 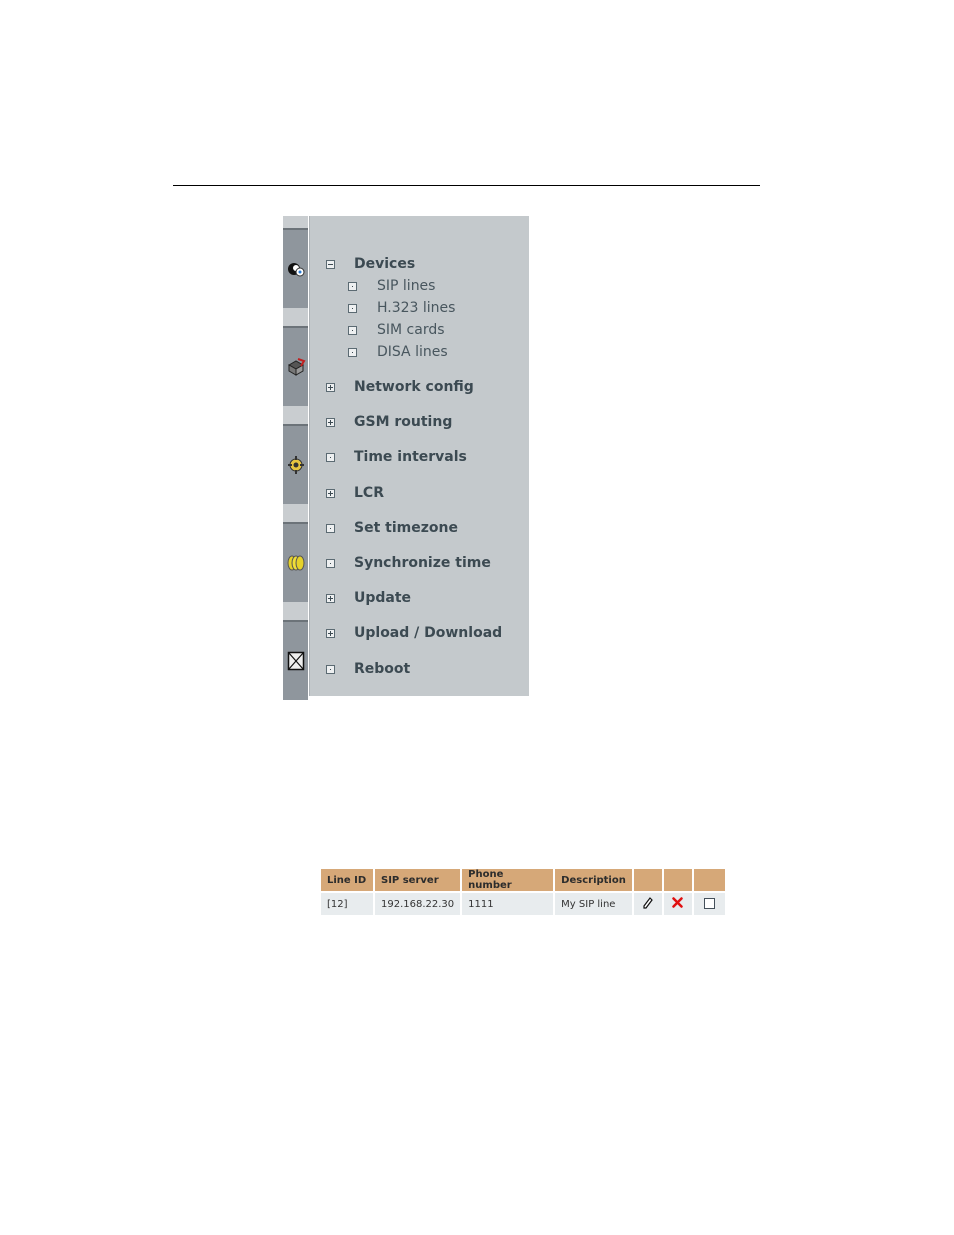 I want to click on menu-item-gsm-routing: GSM routing, so click(x=389, y=422).